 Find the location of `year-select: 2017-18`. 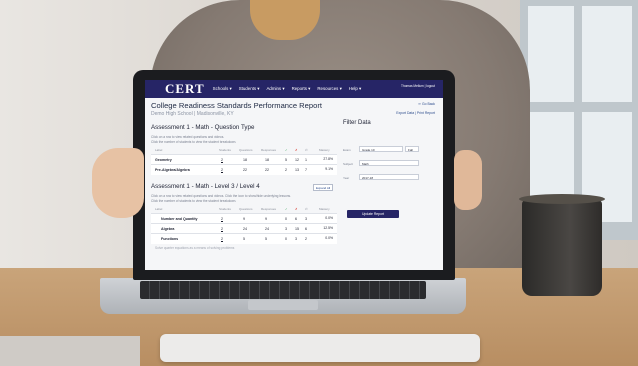

year-select: 2017-18 is located at coordinates (389, 177).